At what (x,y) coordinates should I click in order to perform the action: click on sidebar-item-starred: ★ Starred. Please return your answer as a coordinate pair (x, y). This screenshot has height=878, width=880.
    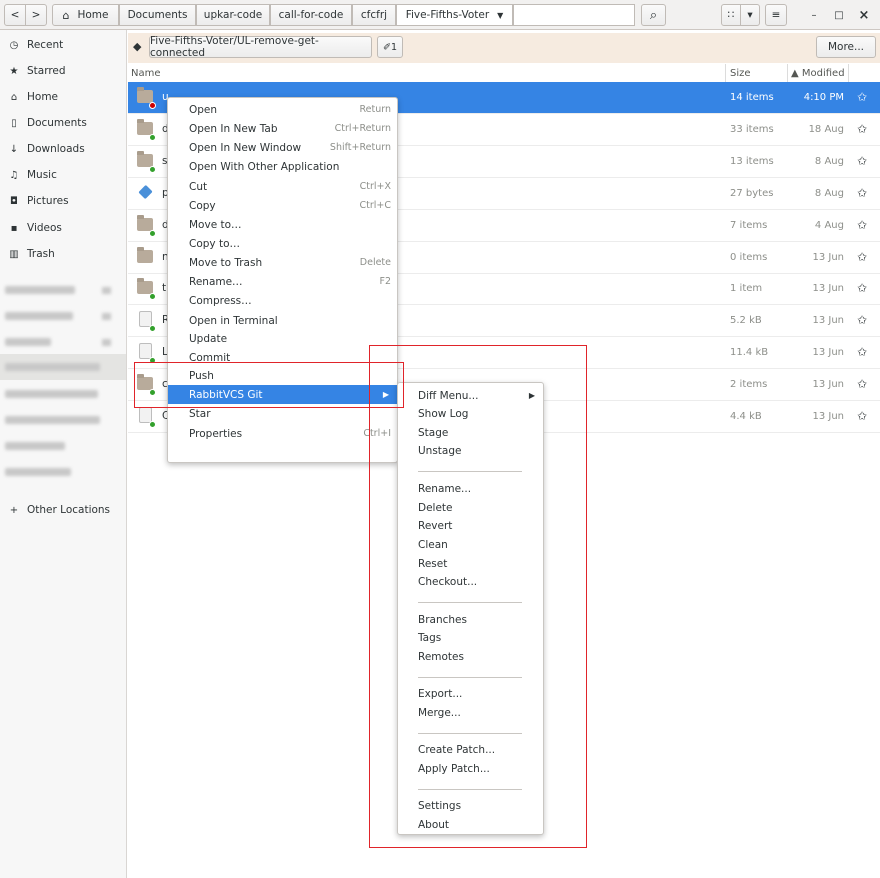
    Looking at the image, I should click on (63, 71).